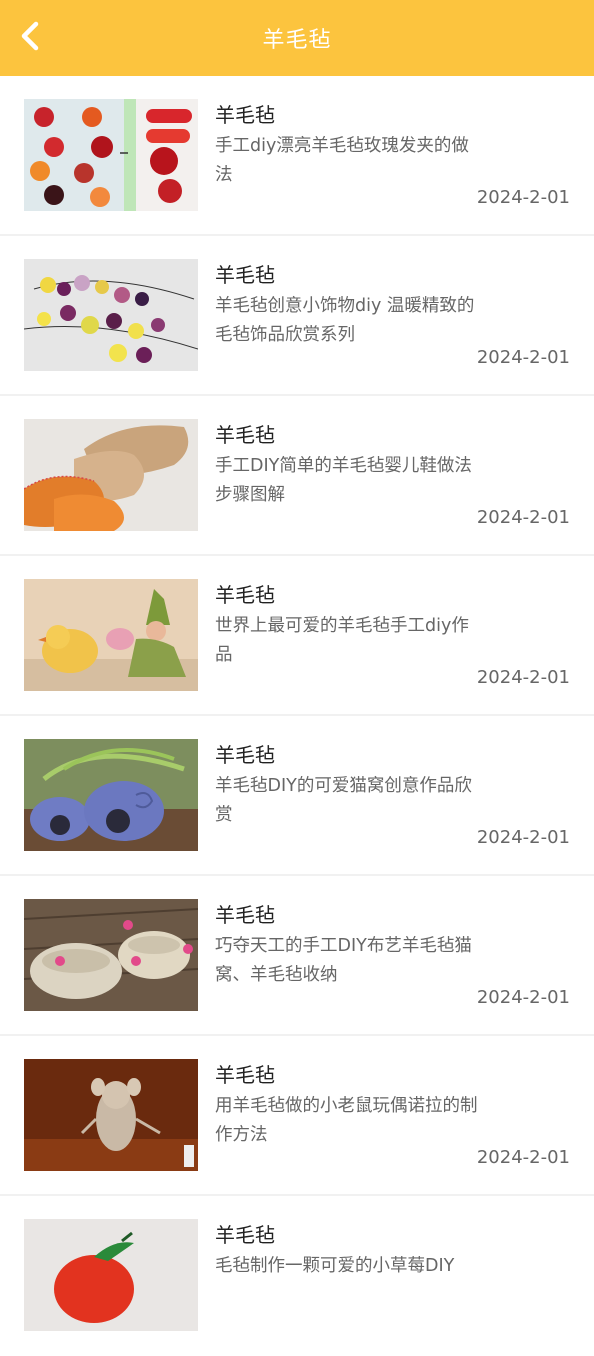 This screenshot has height=1356, width=594. I want to click on top-bar: 羊毛毡, so click(297, 38).